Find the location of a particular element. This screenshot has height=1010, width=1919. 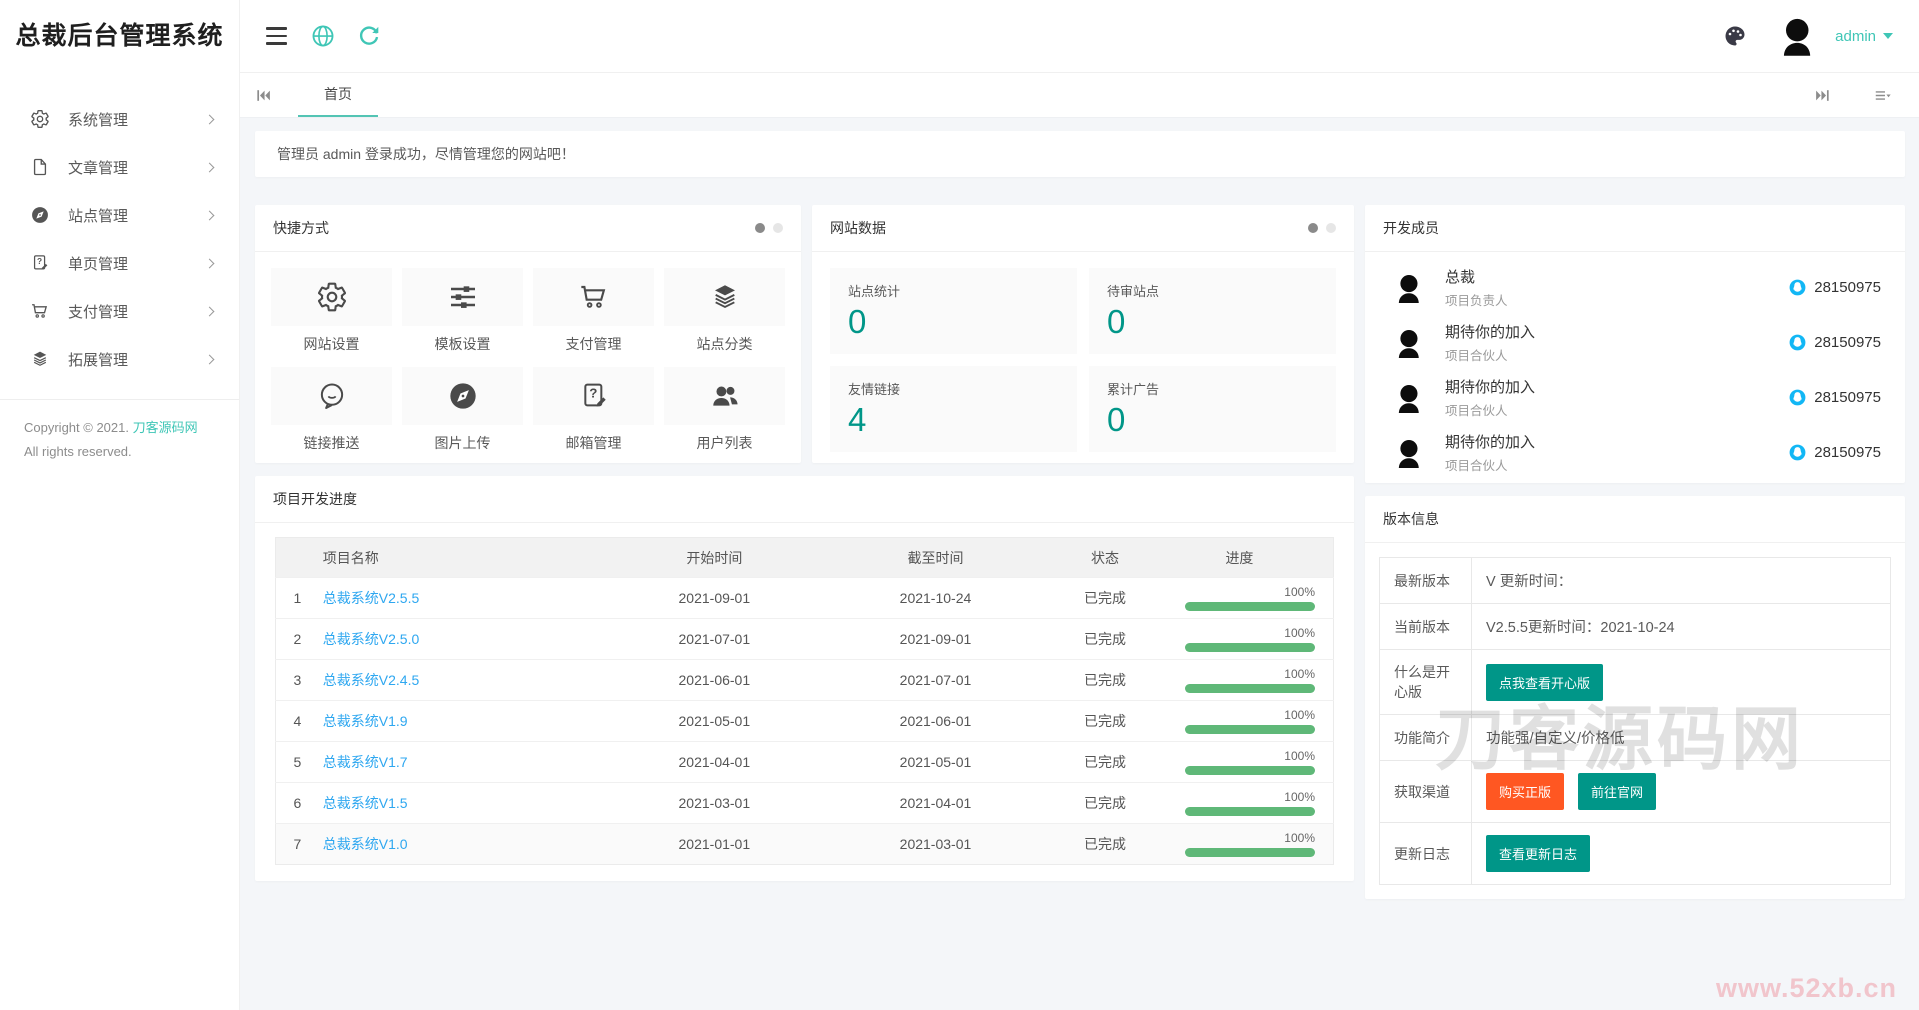

features-value: 功能强/自定义/价格低 is located at coordinates (1681, 737).